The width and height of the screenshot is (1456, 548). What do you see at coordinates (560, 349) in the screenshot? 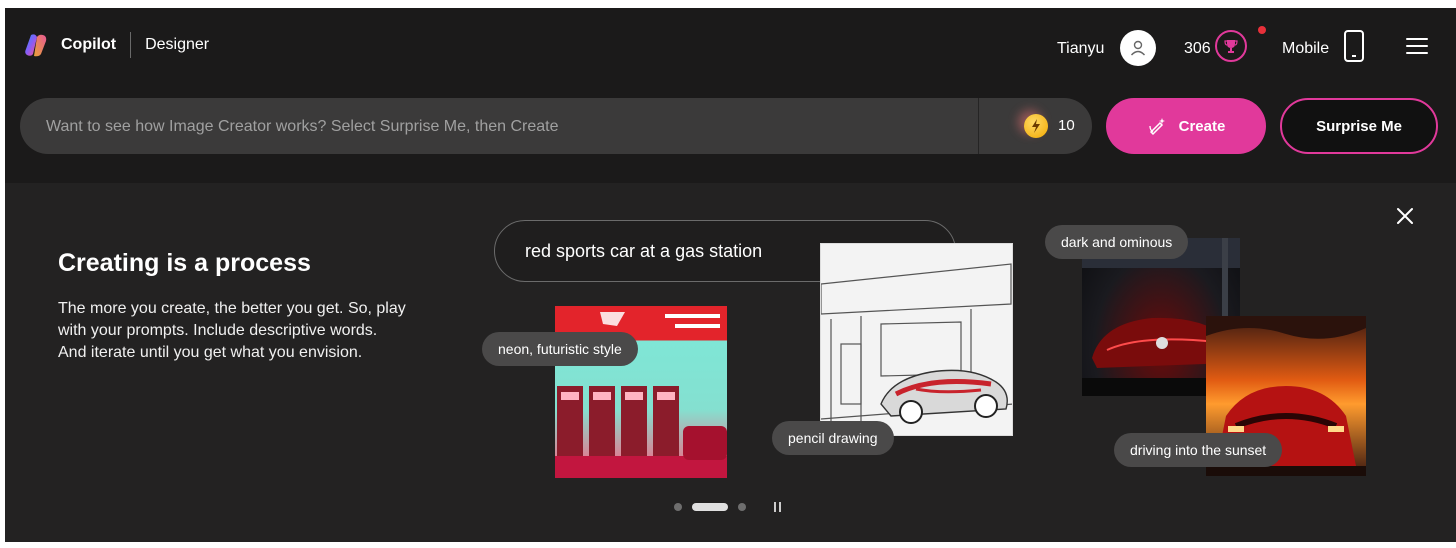
I see `style-tag-neon: neon, futuristic style` at bounding box center [560, 349].